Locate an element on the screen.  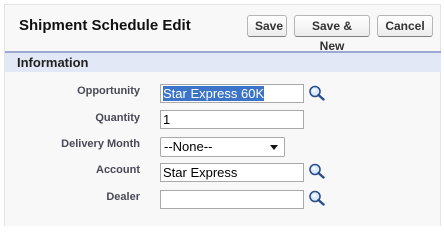
cancel-button: Cancel is located at coordinates (405, 26).